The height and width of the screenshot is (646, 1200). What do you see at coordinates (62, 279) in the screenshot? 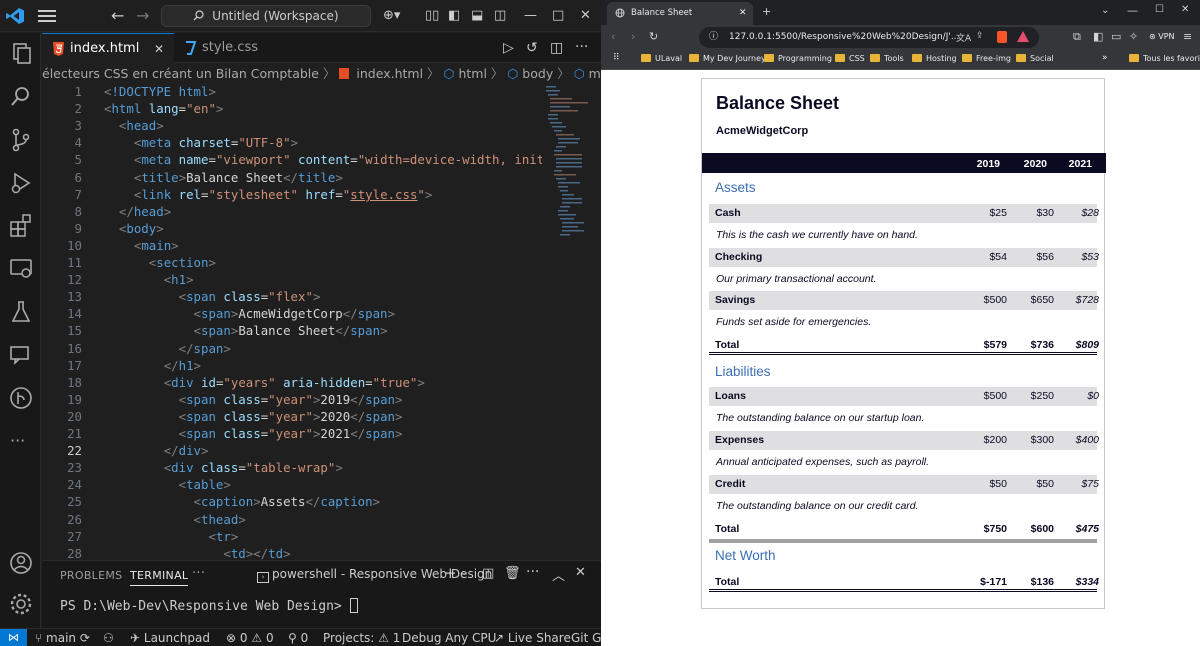
I see `line-number: 12` at bounding box center [62, 279].